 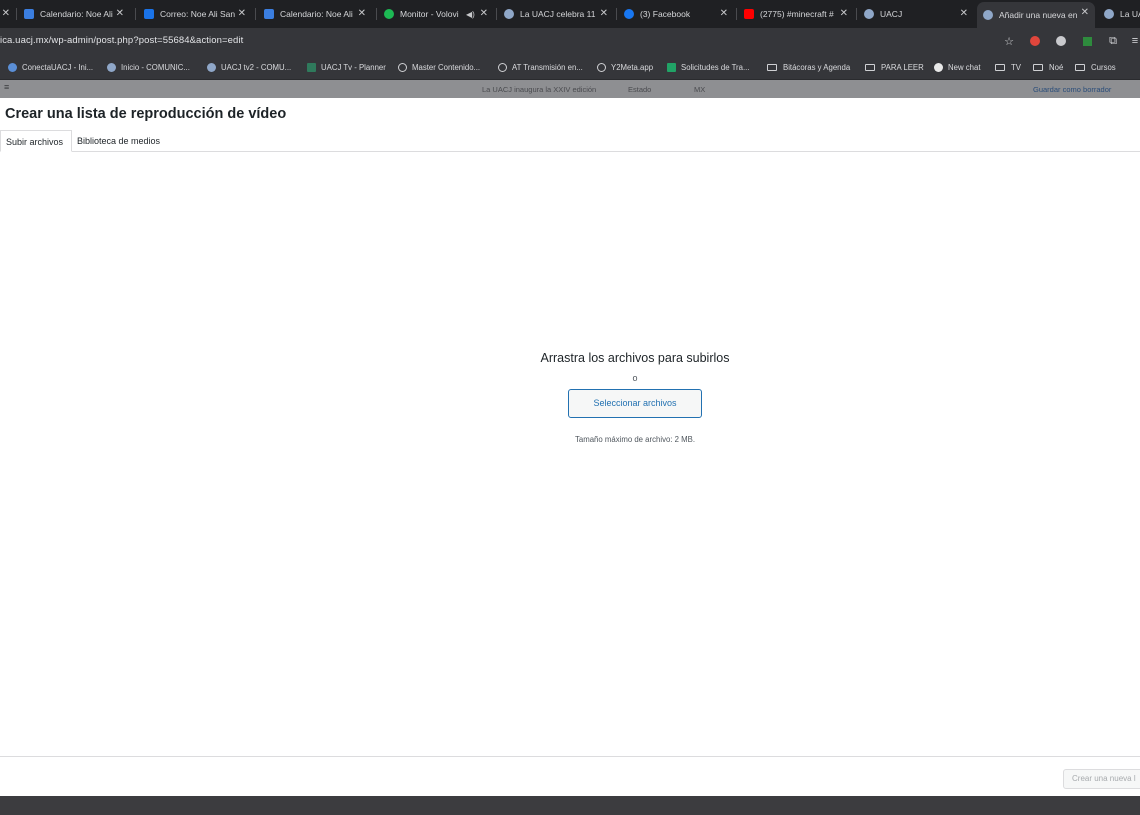 What do you see at coordinates (894, 67) in the screenshot?
I see `bookmark-folder: PARA LEER` at bounding box center [894, 67].